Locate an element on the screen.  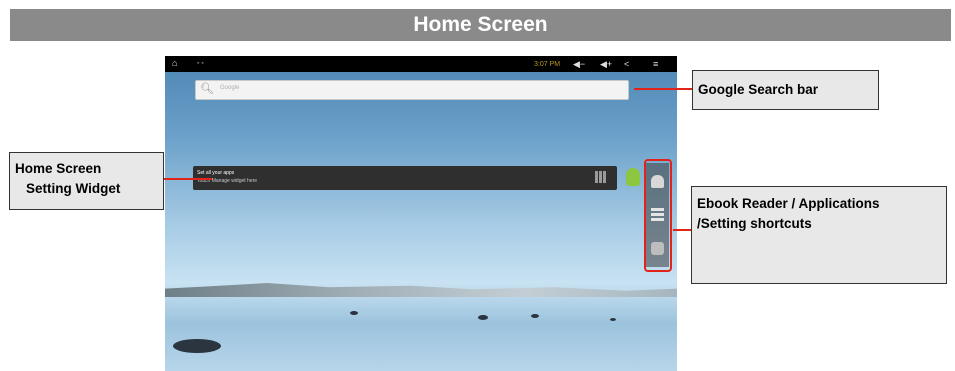
shortcuts-highlight is located at coordinates (658, 215).